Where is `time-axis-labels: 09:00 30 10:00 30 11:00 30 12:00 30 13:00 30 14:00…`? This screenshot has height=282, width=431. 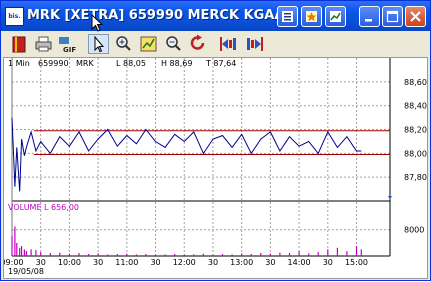 time-axis-labels: 09:00 30 10:00 30 11:00 30 12:00 30 13:00 30 14:00… is located at coordinates (184, 262).